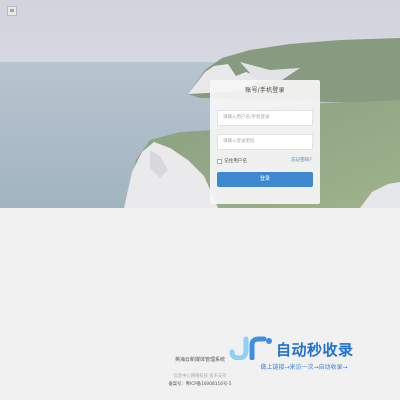 The height and width of the screenshot is (400, 400). I want to click on remember-checkbox, so click(219, 161).